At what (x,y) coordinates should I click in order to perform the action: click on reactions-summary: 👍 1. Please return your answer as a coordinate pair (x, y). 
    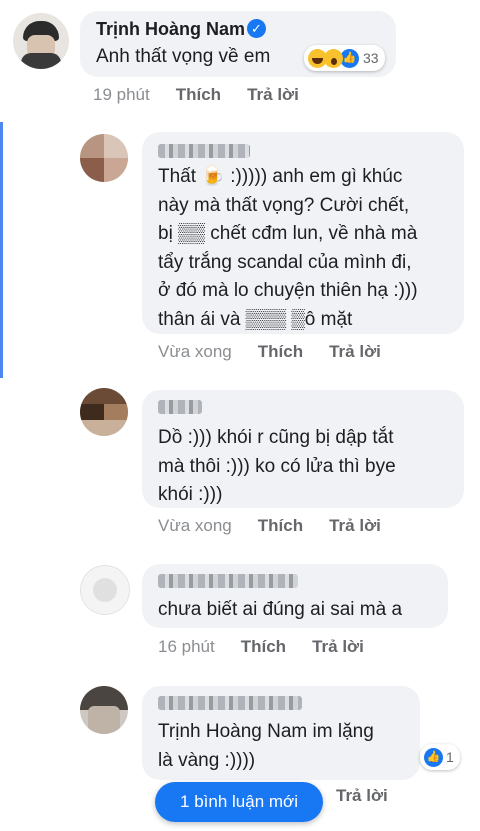
    Looking at the image, I should click on (440, 757).